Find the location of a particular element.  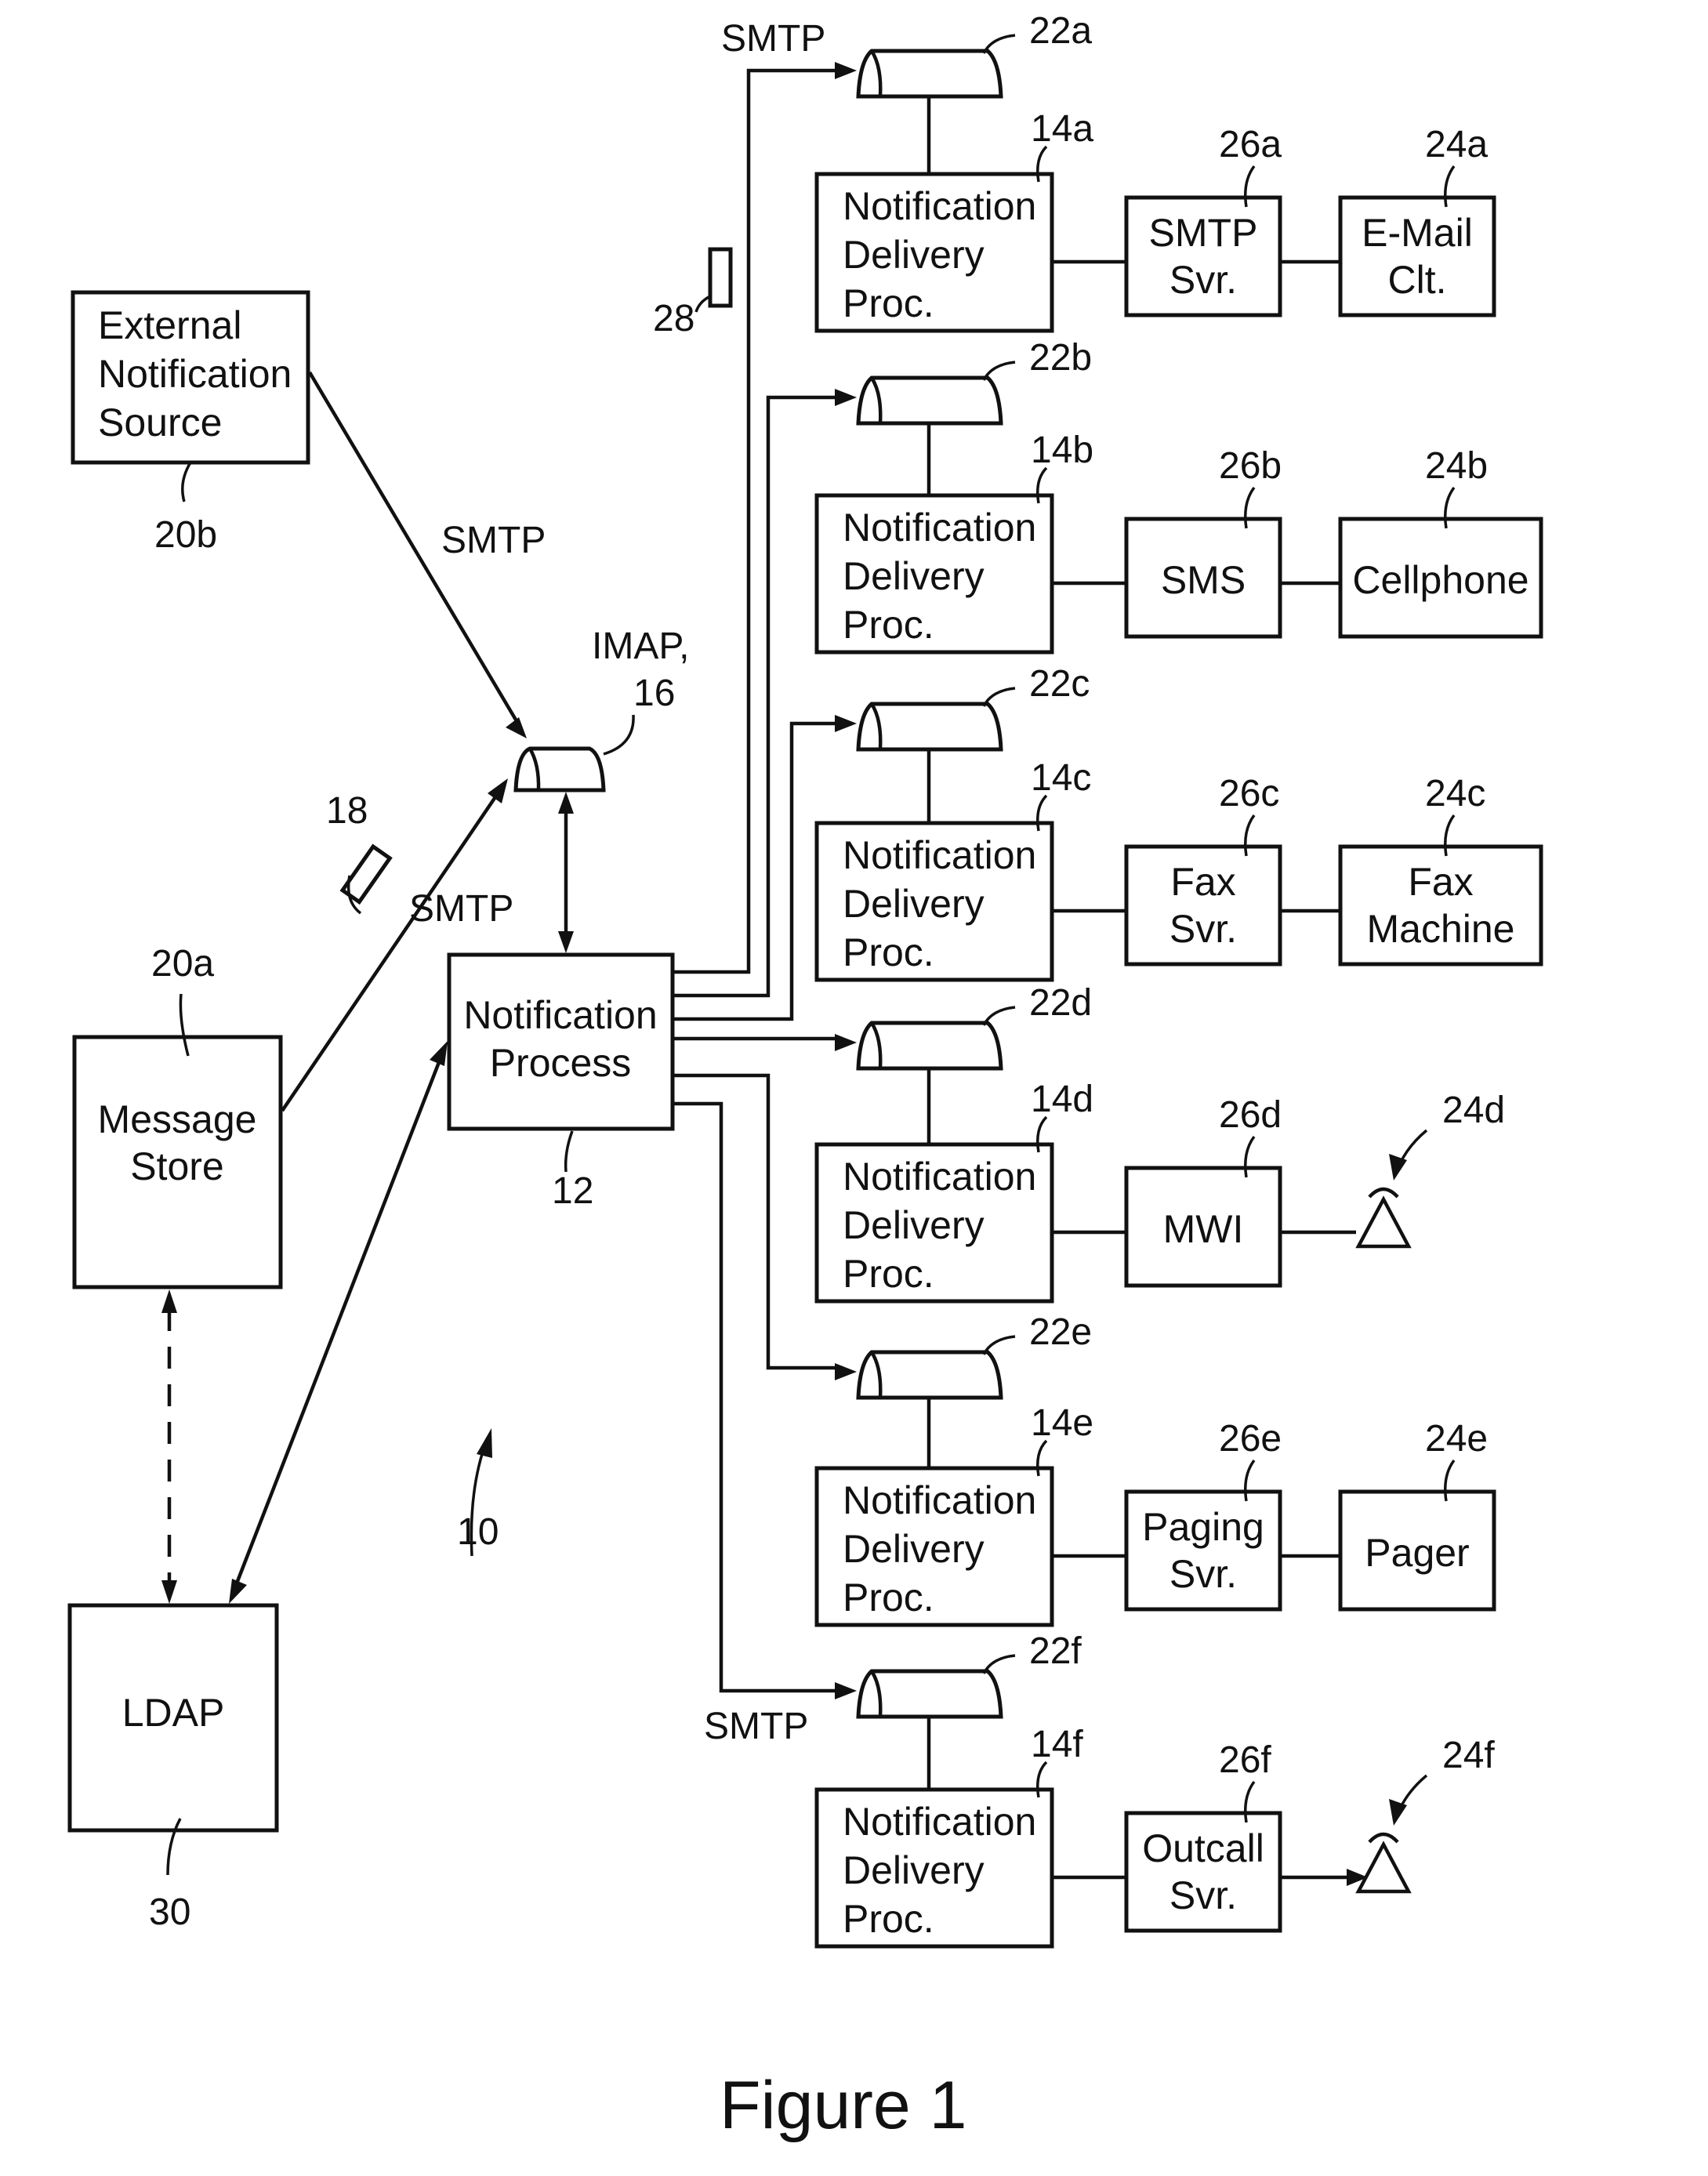

ref-label: 22e is located at coordinates (1060, 1332).